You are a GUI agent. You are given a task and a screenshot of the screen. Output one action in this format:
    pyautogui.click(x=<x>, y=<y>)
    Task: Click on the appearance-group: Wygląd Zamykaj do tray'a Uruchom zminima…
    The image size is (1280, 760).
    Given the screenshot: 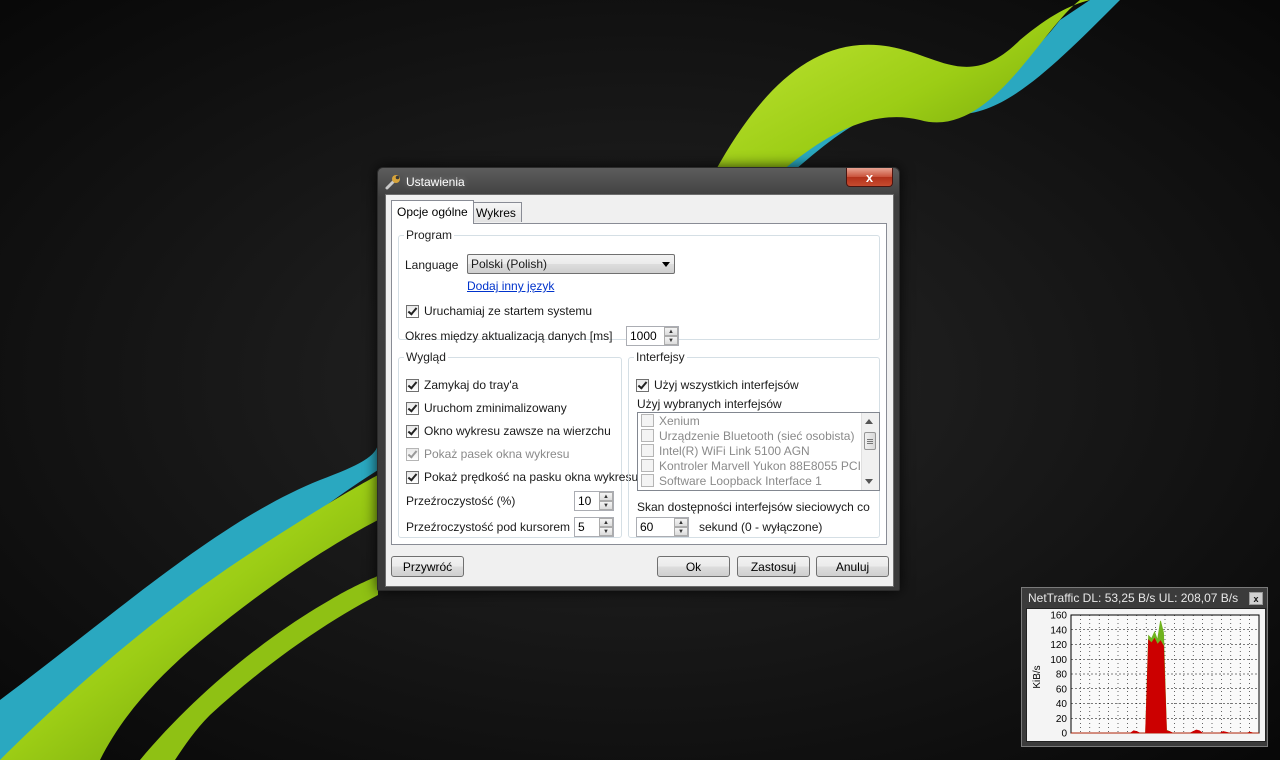 What is the action you would take?
    pyautogui.click(x=518, y=444)
    